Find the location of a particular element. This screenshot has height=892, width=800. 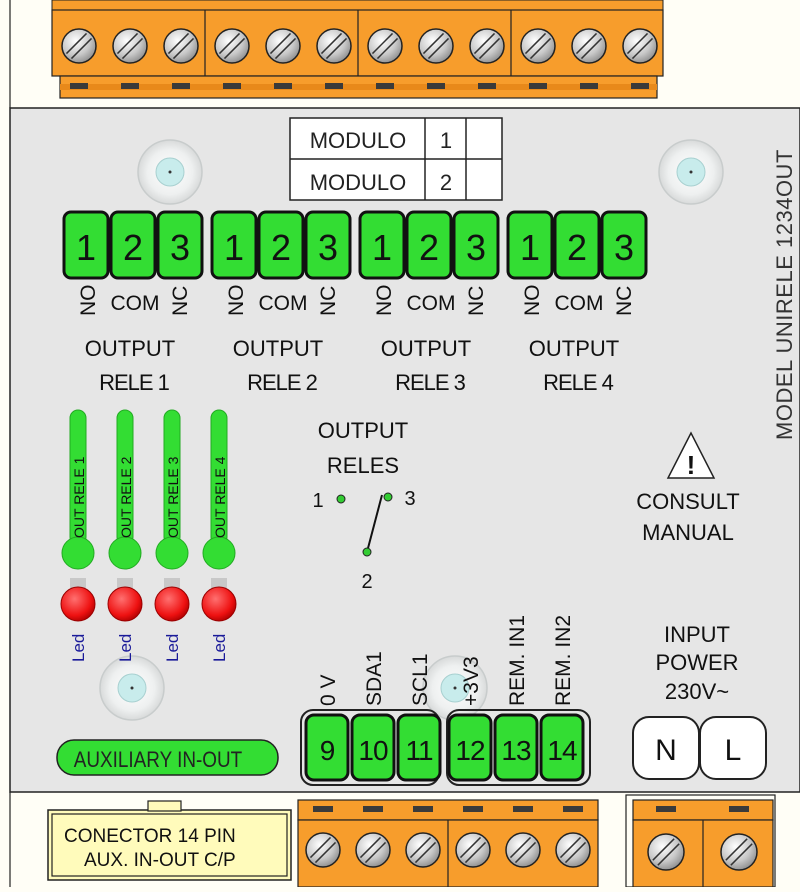

aux-terminal-label: SDA1 is located at coordinates (374, 678).